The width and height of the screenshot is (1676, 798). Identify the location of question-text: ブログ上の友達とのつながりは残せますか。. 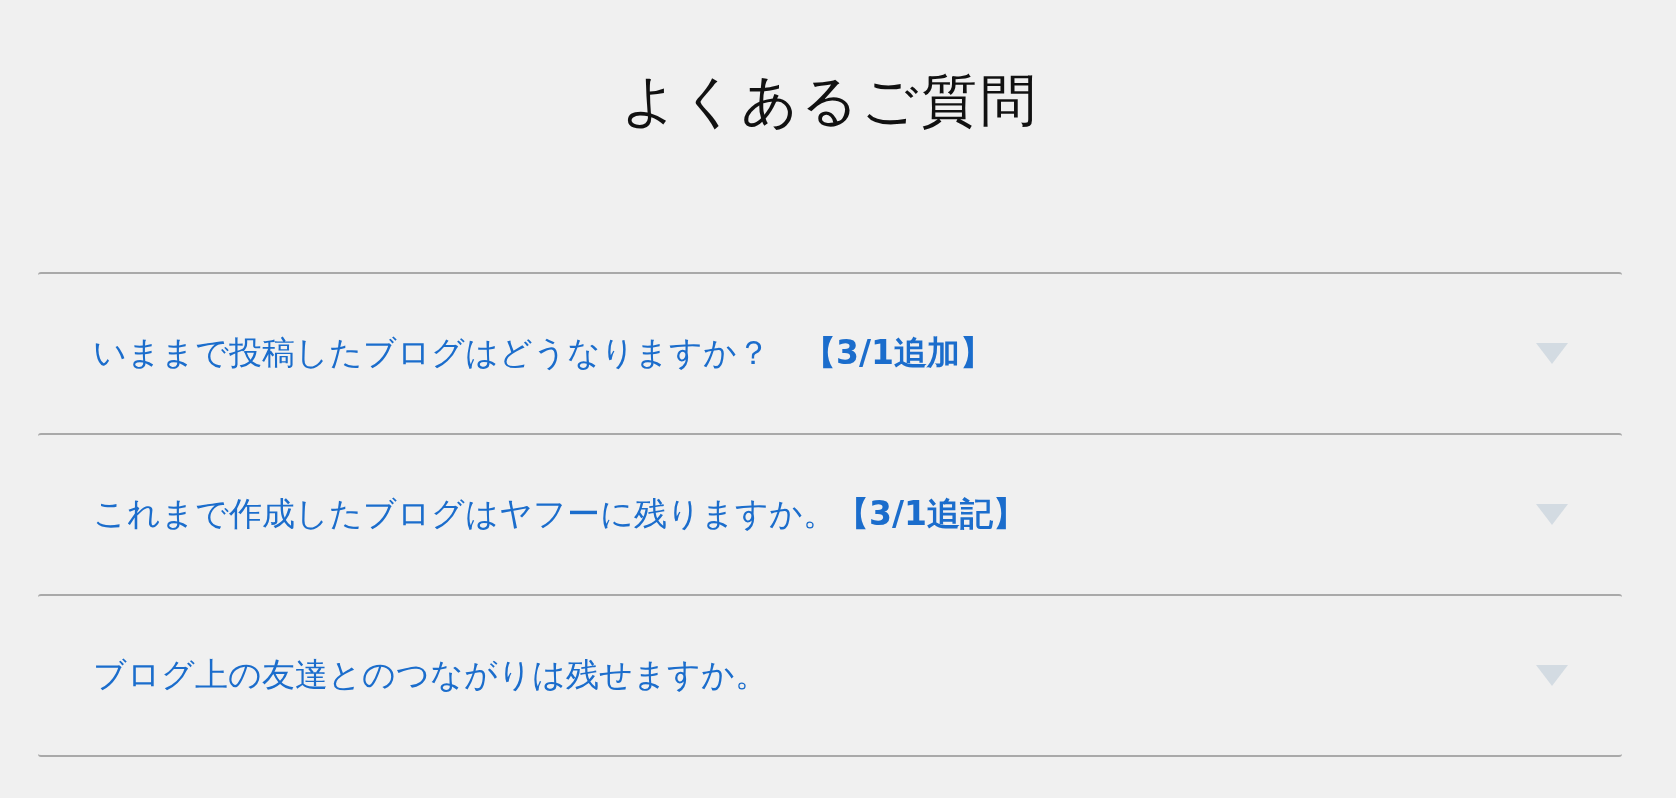
(430, 675).